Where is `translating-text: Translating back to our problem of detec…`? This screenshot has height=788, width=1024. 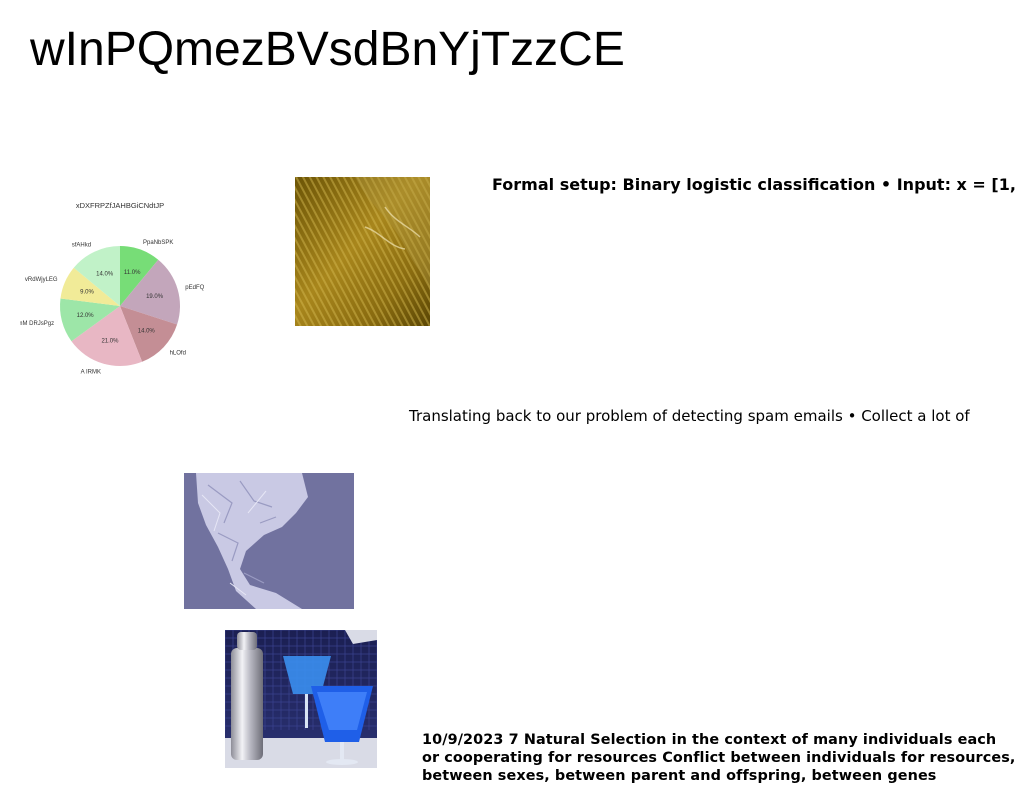 translating-text: Translating back to our problem of detec… is located at coordinates (689, 416).